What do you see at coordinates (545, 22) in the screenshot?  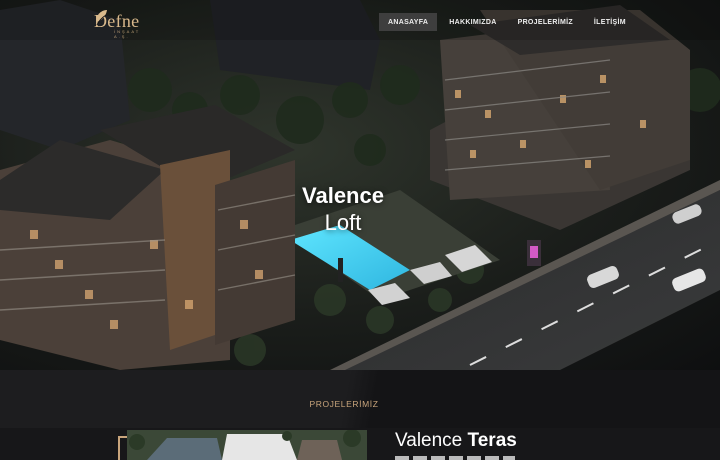 I see `nav-item-projelerimiz: PROJELERİMİZ` at bounding box center [545, 22].